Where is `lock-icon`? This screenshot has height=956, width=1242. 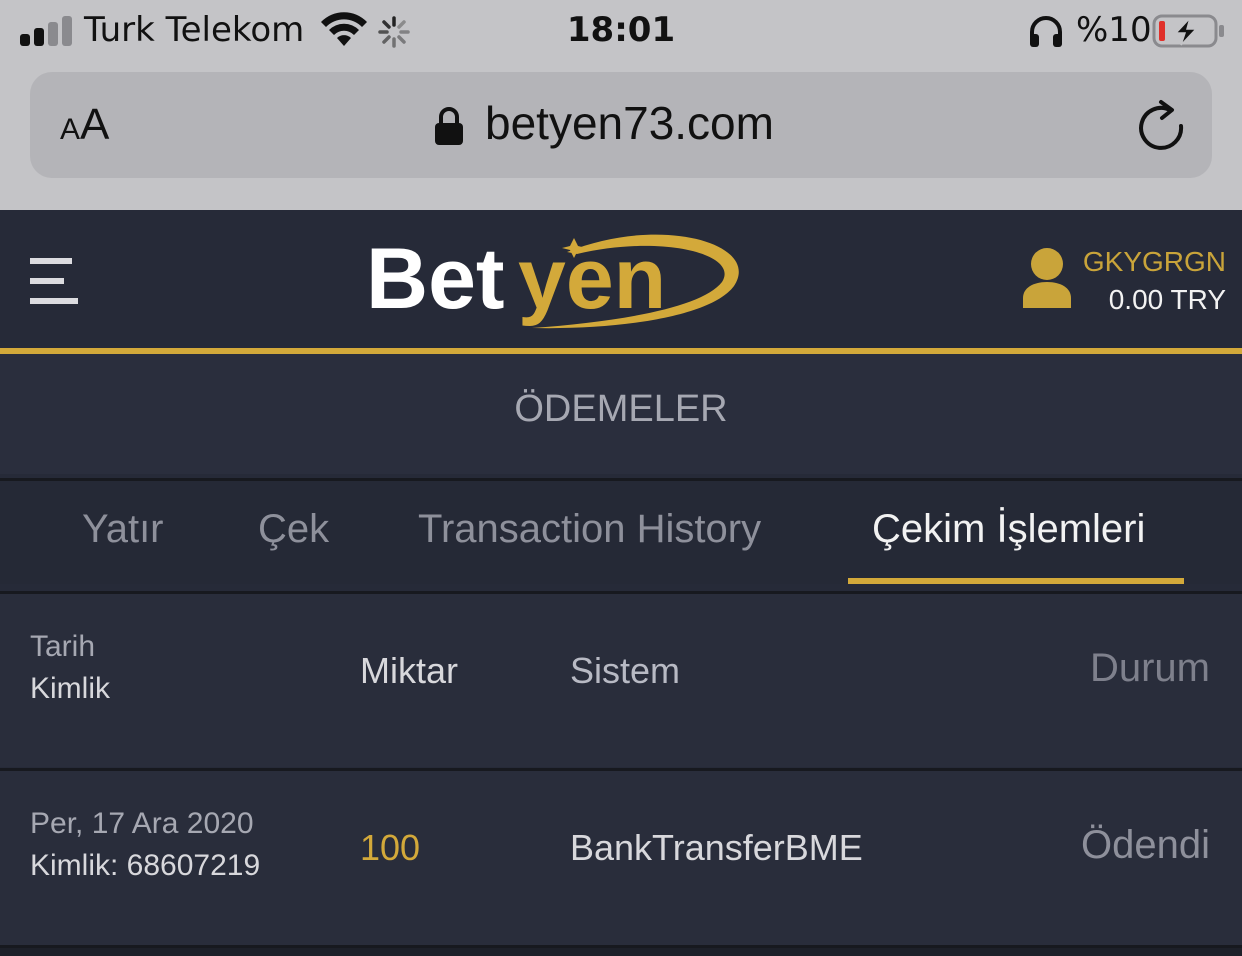
lock-icon is located at coordinates (449, 126).